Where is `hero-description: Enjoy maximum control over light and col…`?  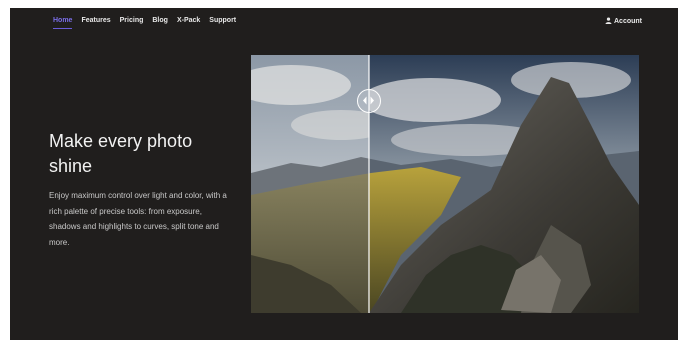 hero-description: Enjoy maximum control over light and col… is located at coordinates (138, 219).